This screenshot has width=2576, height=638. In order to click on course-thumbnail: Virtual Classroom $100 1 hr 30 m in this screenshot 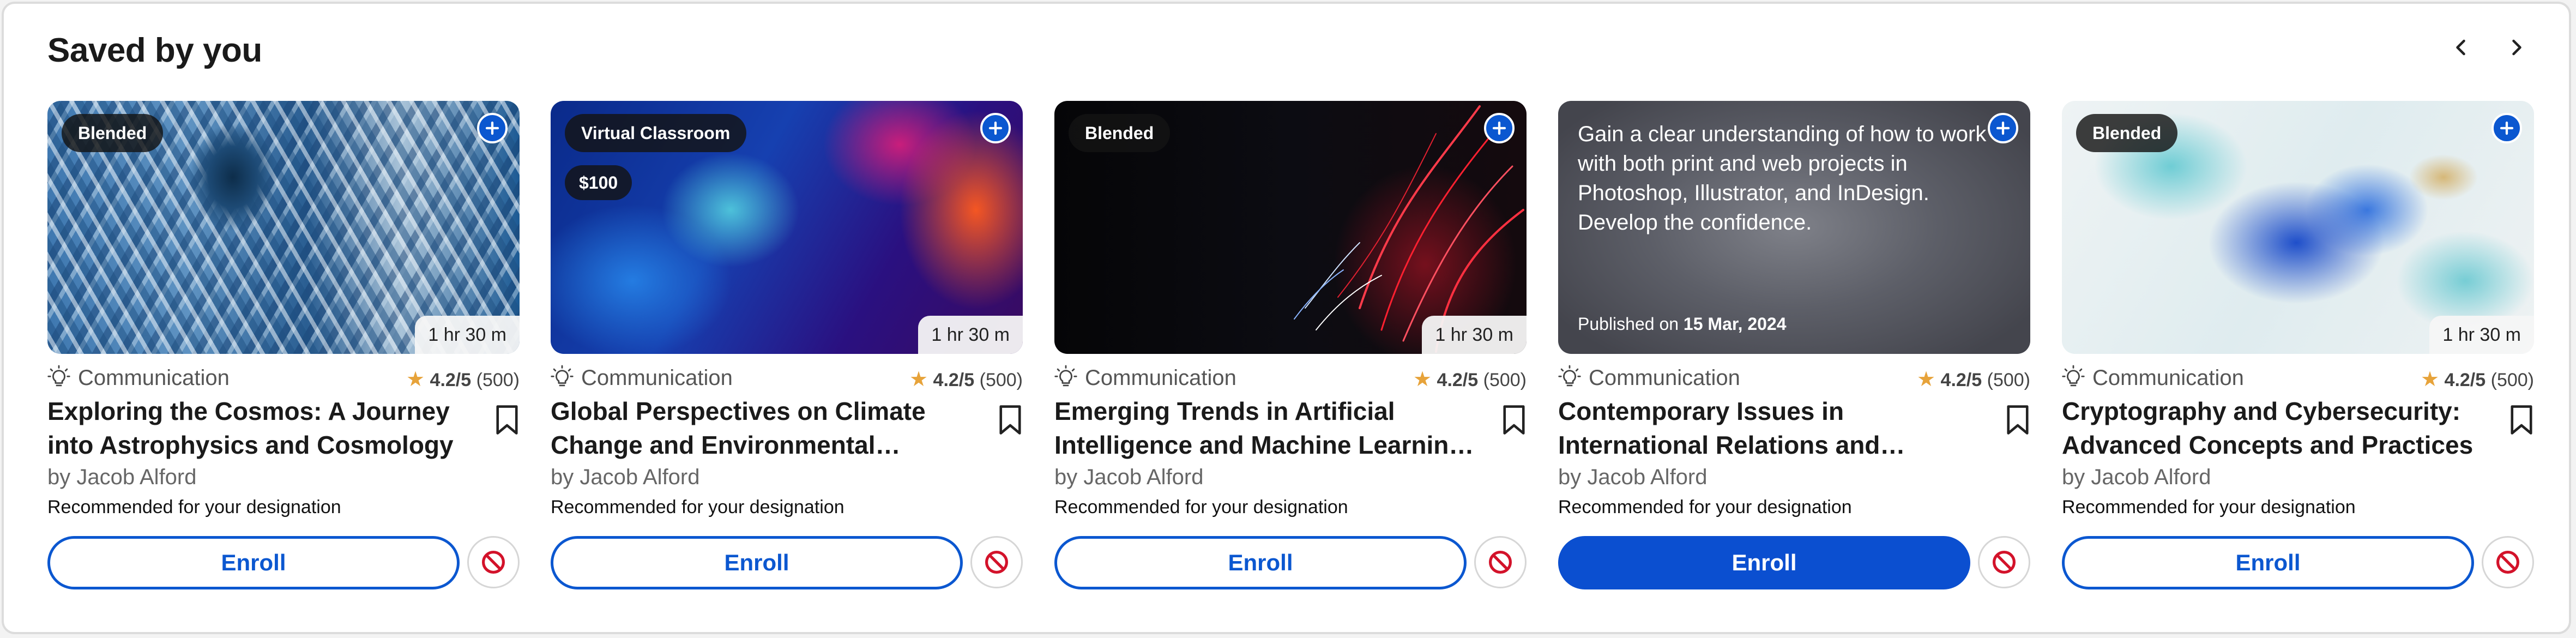, I will do `click(787, 227)`.